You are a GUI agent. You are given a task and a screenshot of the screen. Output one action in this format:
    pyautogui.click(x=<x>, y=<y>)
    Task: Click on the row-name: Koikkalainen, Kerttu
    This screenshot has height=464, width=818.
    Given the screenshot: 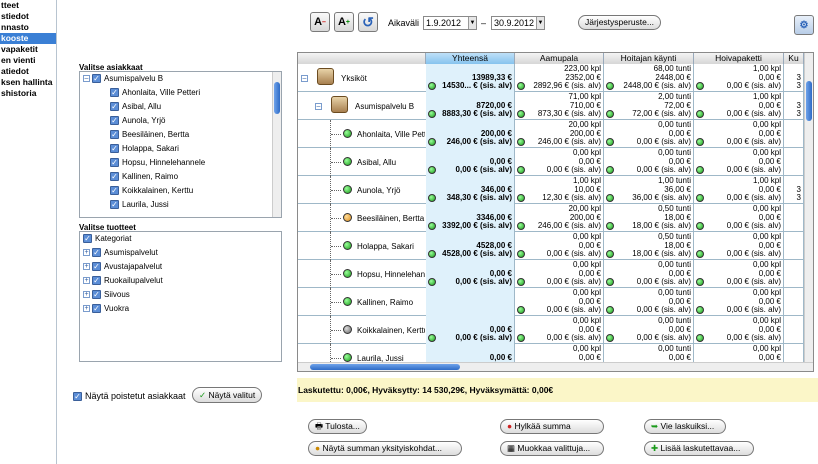 What is the action you would take?
    pyautogui.click(x=391, y=330)
    